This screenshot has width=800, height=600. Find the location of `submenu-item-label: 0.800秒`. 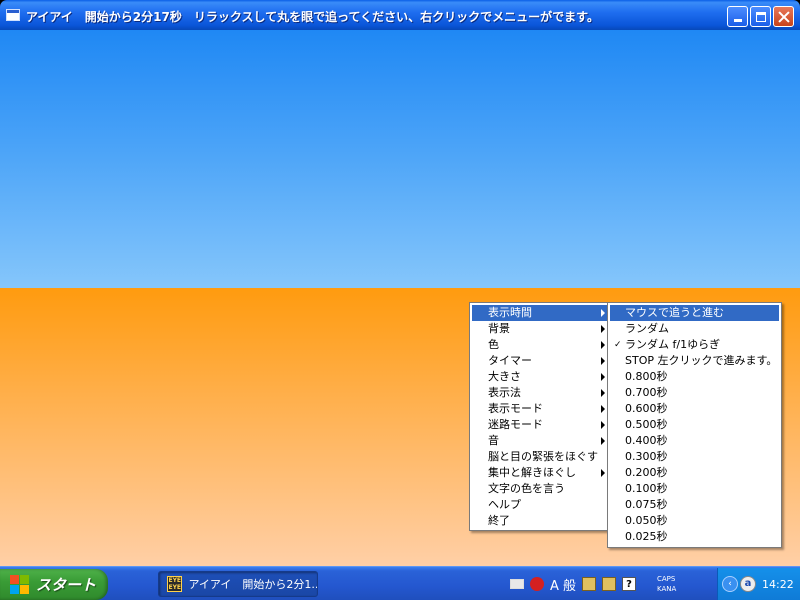

submenu-item-label: 0.800秒 is located at coordinates (646, 376).